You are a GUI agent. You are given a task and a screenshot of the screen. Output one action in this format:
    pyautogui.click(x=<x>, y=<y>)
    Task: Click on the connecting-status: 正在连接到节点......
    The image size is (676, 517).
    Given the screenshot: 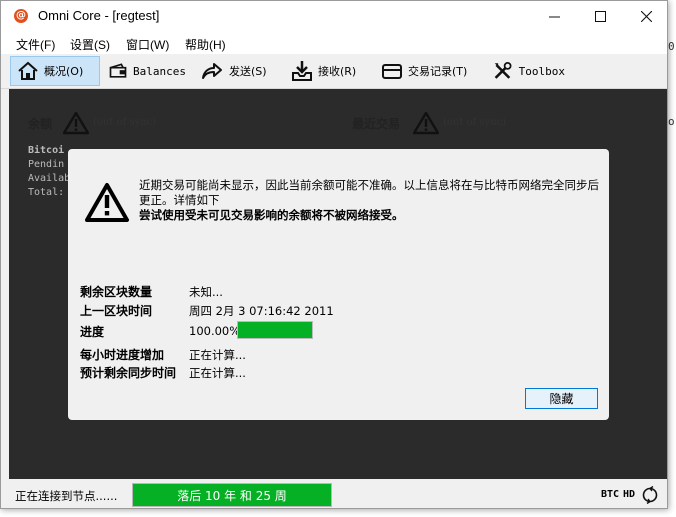 What is the action you would take?
    pyautogui.click(x=66, y=496)
    